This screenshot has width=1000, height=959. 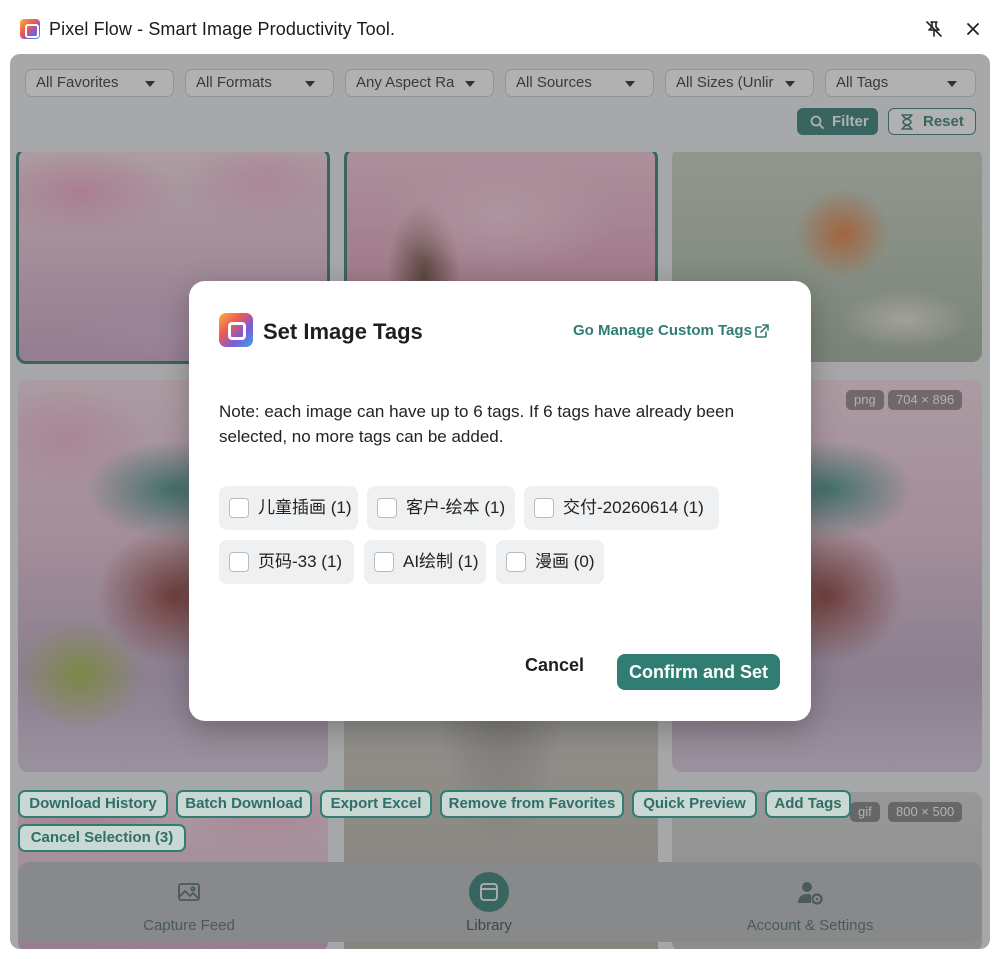 I want to click on cancel-selection-button: Cancel Selection (3), so click(x=102, y=838).